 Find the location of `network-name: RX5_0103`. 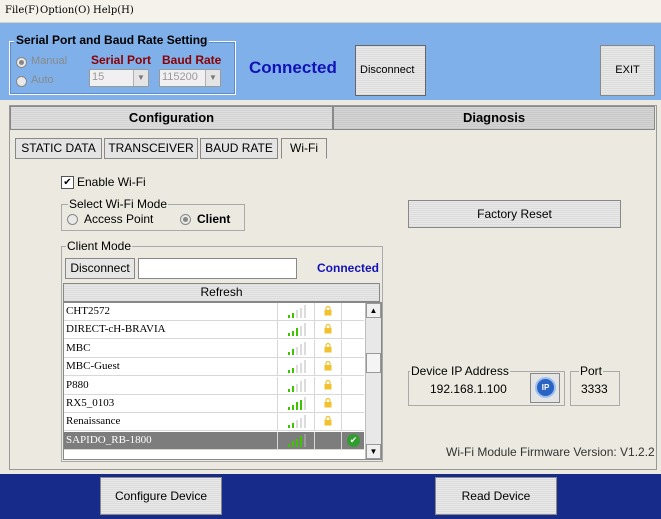

network-name: RX5_0103 is located at coordinates (90, 403).